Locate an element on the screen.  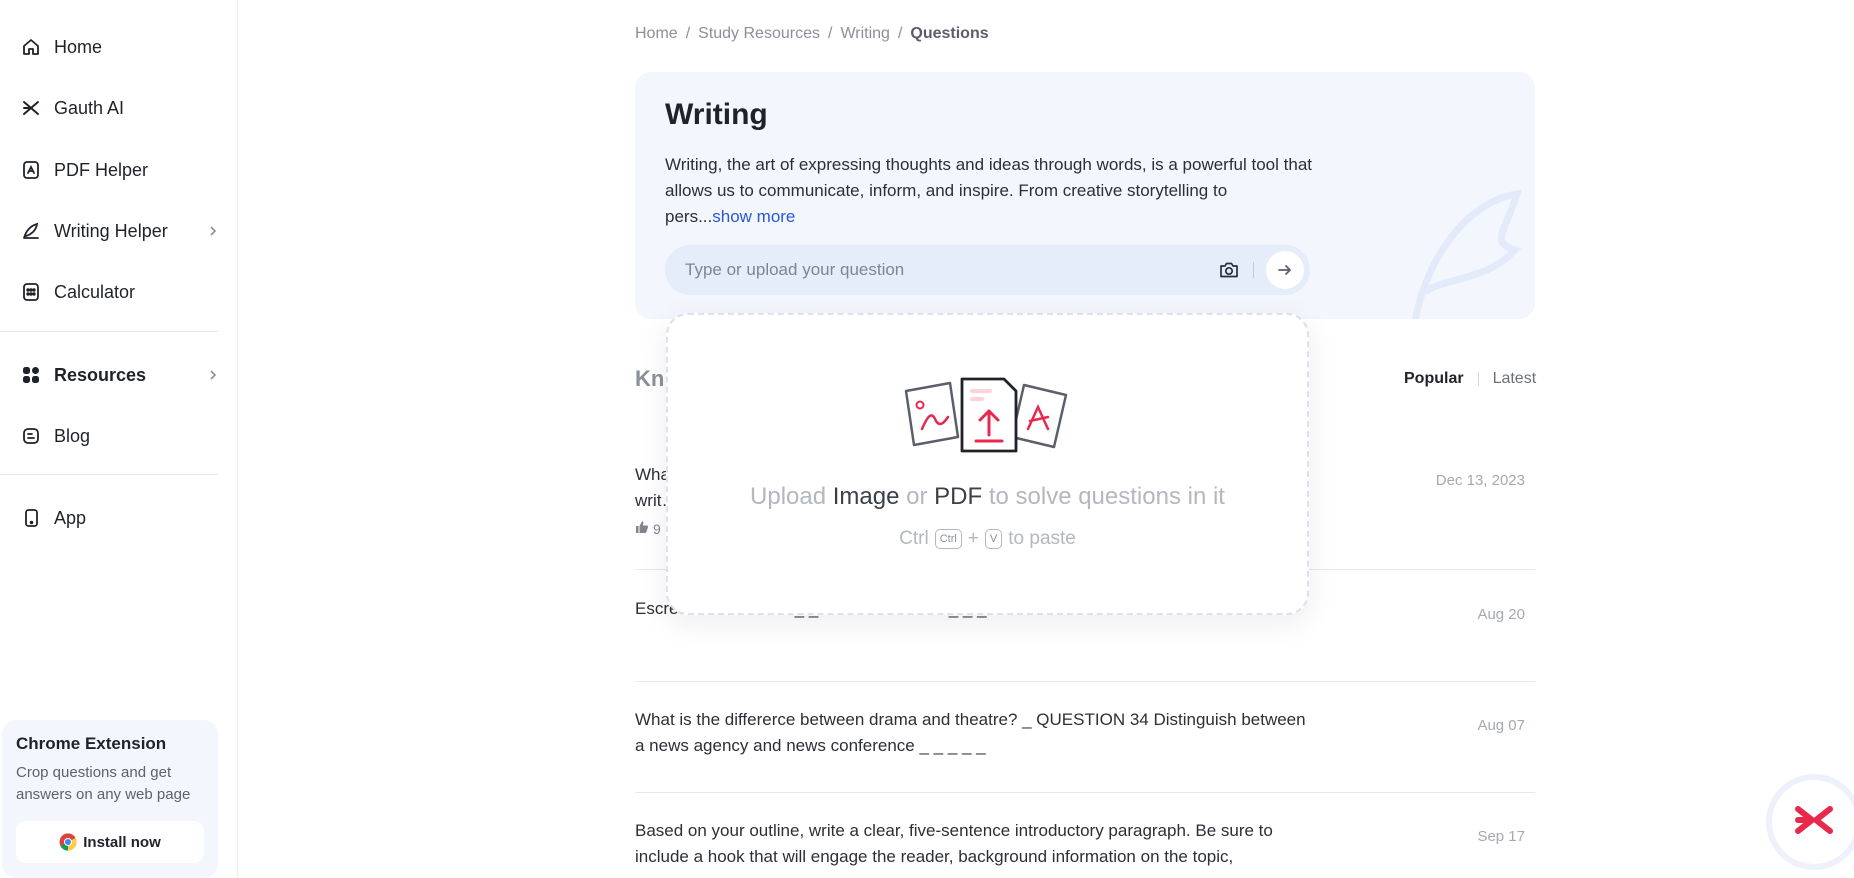
quill-decoration-icon is located at coordinates (1465, 250).